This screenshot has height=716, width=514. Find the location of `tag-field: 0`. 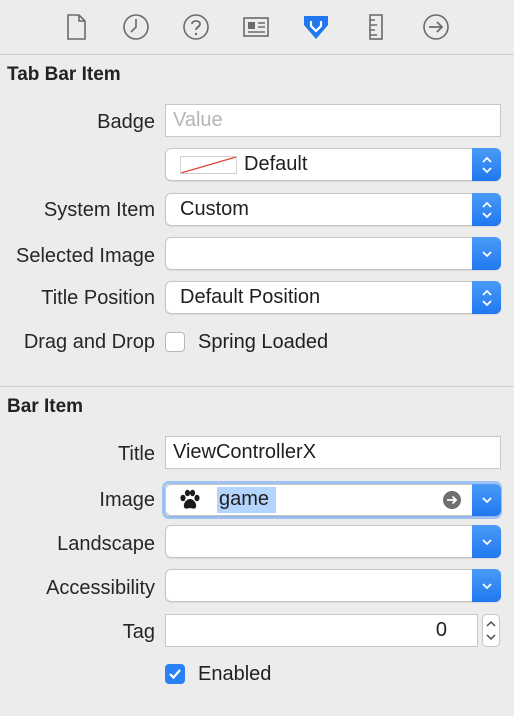

tag-field: 0 is located at coordinates (321, 630).